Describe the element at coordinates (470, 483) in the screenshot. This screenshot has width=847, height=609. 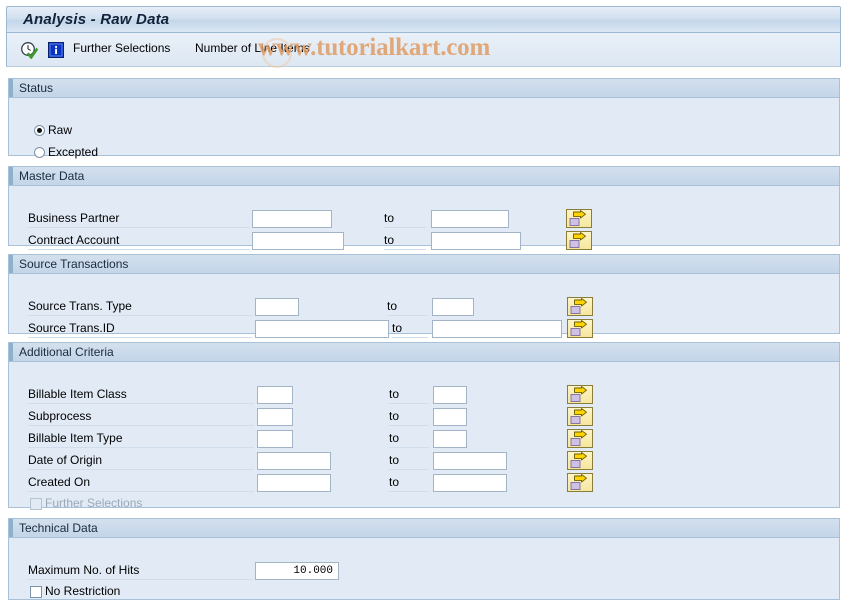
I see `input-created-on-to` at that location.